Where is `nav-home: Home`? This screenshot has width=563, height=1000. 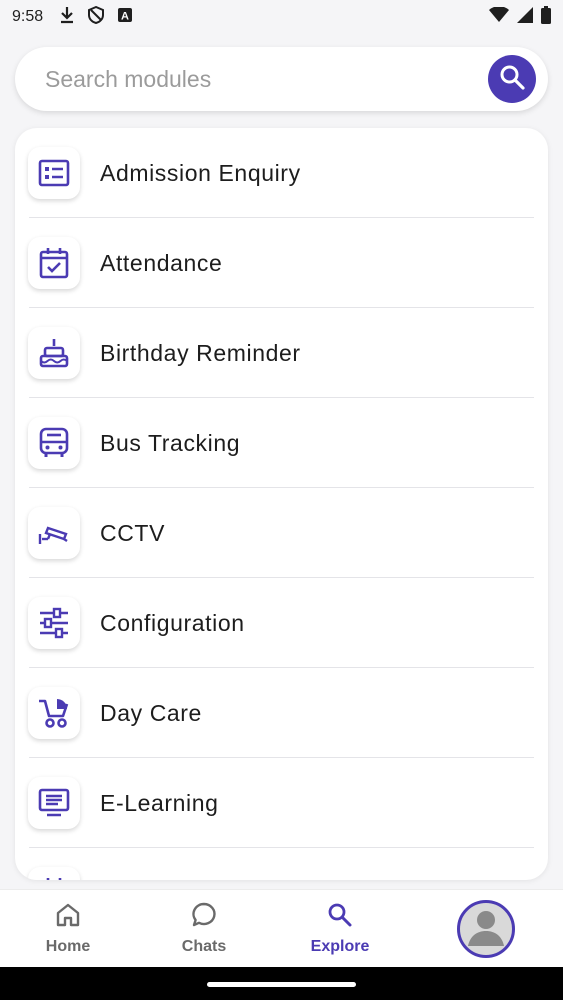
nav-home: Home is located at coordinates (68, 928).